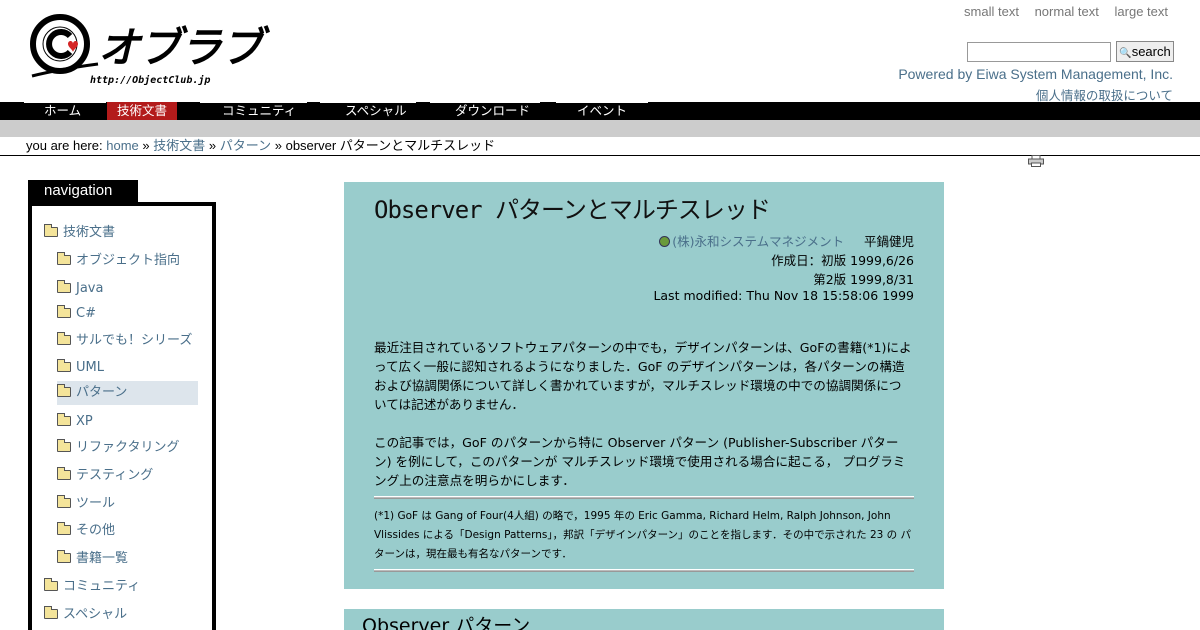 The width and height of the screenshot is (1200, 630). What do you see at coordinates (1125, 53) in the screenshot?
I see `search-icon: 🔍` at bounding box center [1125, 53].